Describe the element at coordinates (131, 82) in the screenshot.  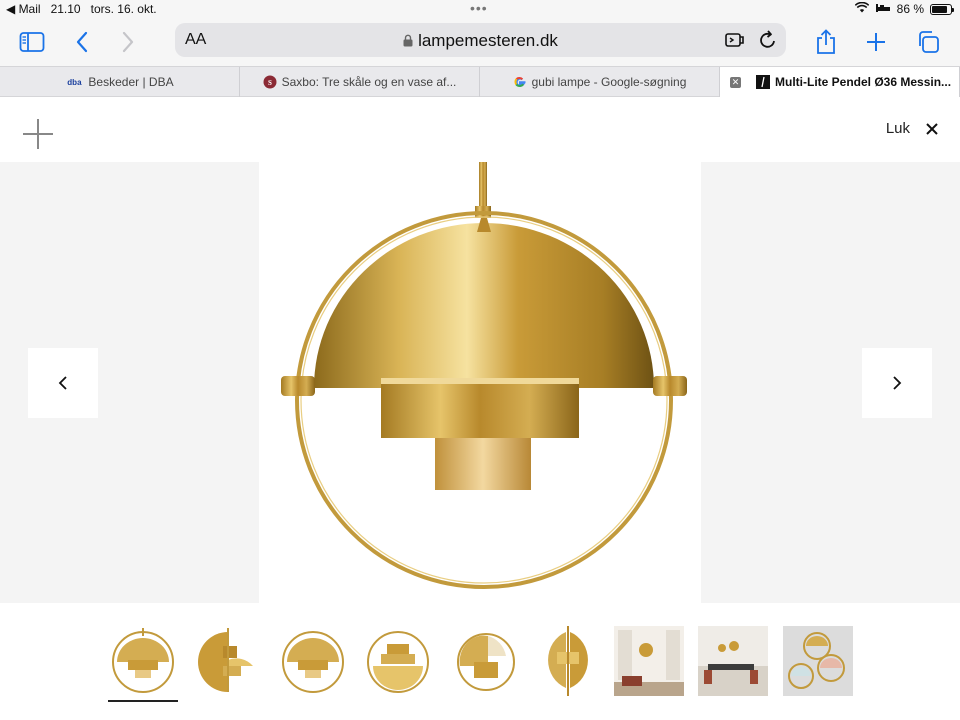
I see `tab-label: Beskeder | DBA` at that location.